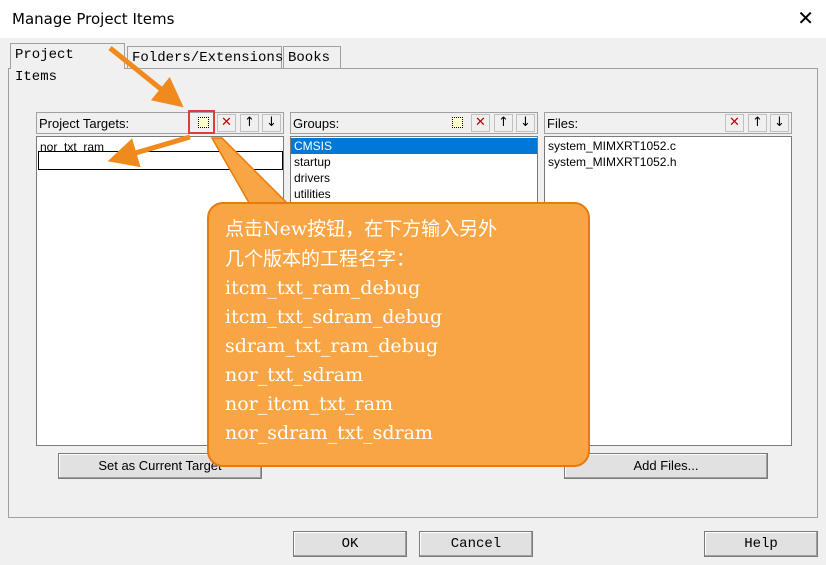  What do you see at coordinates (329, 433) in the screenshot?
I see `callout-name: nor_sdram_txt_sdram` at bounding box center [329, 433].